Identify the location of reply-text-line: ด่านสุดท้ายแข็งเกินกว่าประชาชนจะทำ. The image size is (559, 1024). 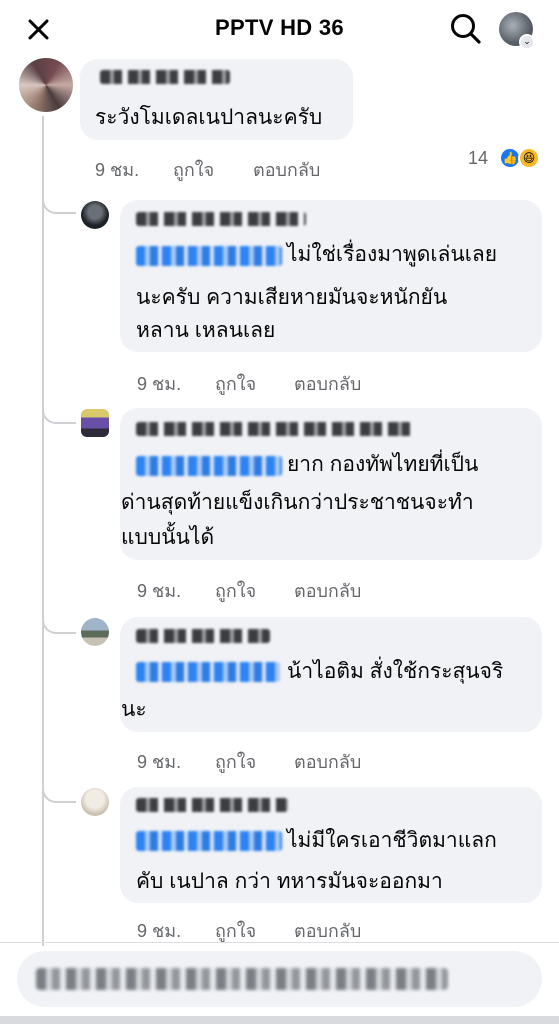
(297, 502).